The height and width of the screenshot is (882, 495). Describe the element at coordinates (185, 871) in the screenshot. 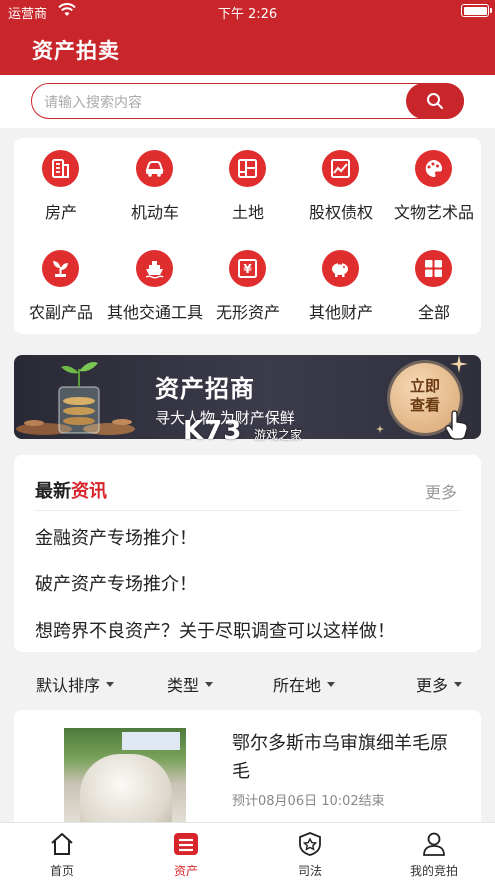

I see `tab-label: 资产` at that location.